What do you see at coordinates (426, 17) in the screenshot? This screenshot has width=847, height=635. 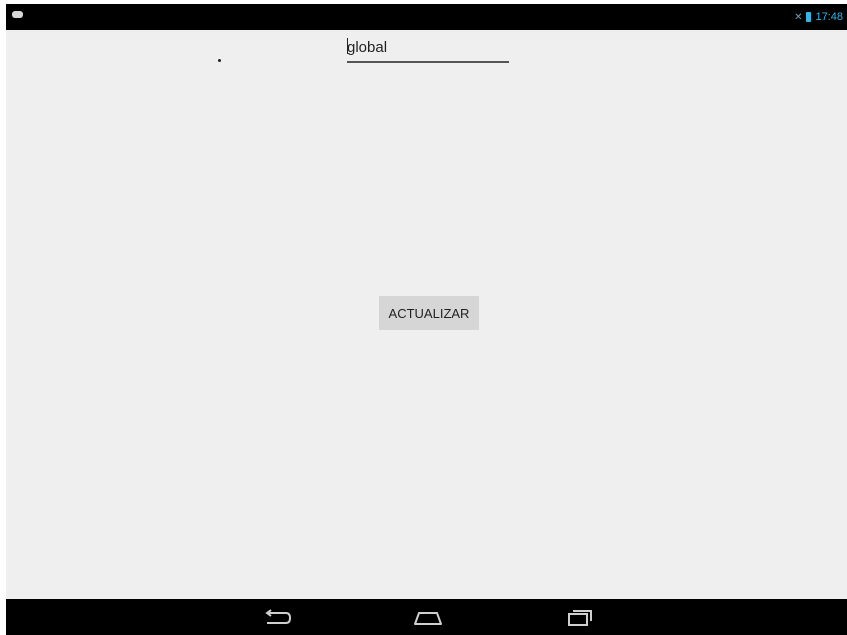 I see `status-bar: ✕ 17:48` at bounding box center [426, 17].